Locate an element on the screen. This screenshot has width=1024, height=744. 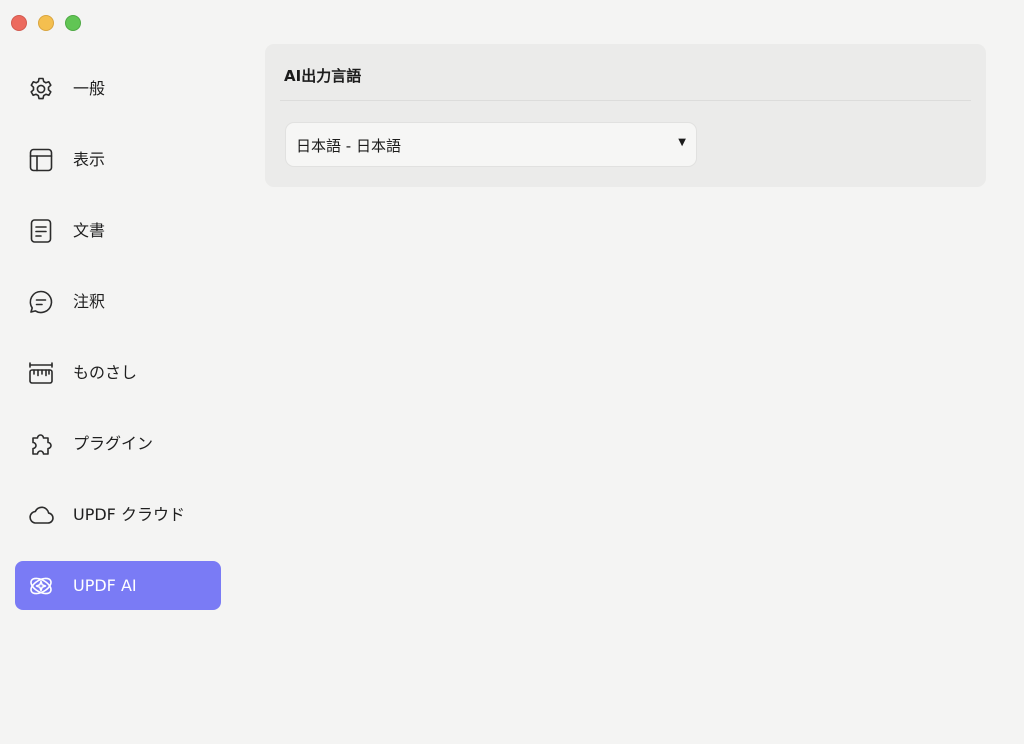
sidebar-item-document: 文書 is located at coordinates (118, 230).